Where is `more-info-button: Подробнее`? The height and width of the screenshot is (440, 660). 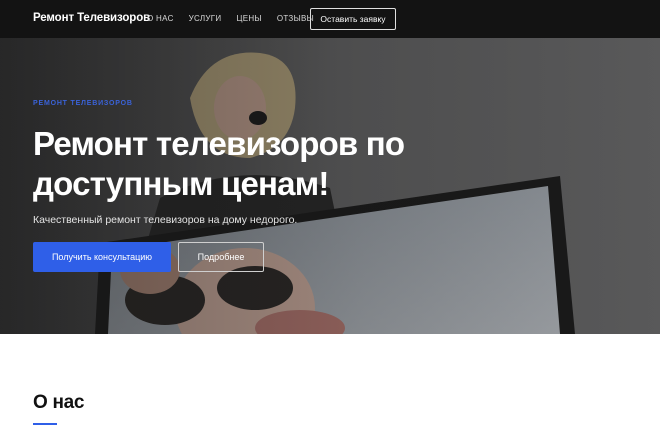
more-info-button: Подробнее is located at coordinates (221, 257).